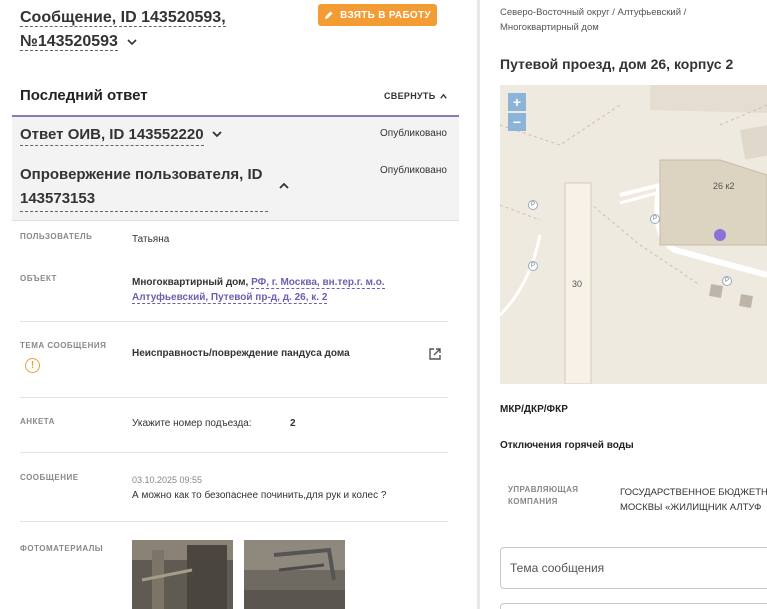  Describe the element at coordinates (413, 170) in the screenshot. I see `user-refutation-status: Опубликовано` at that location.